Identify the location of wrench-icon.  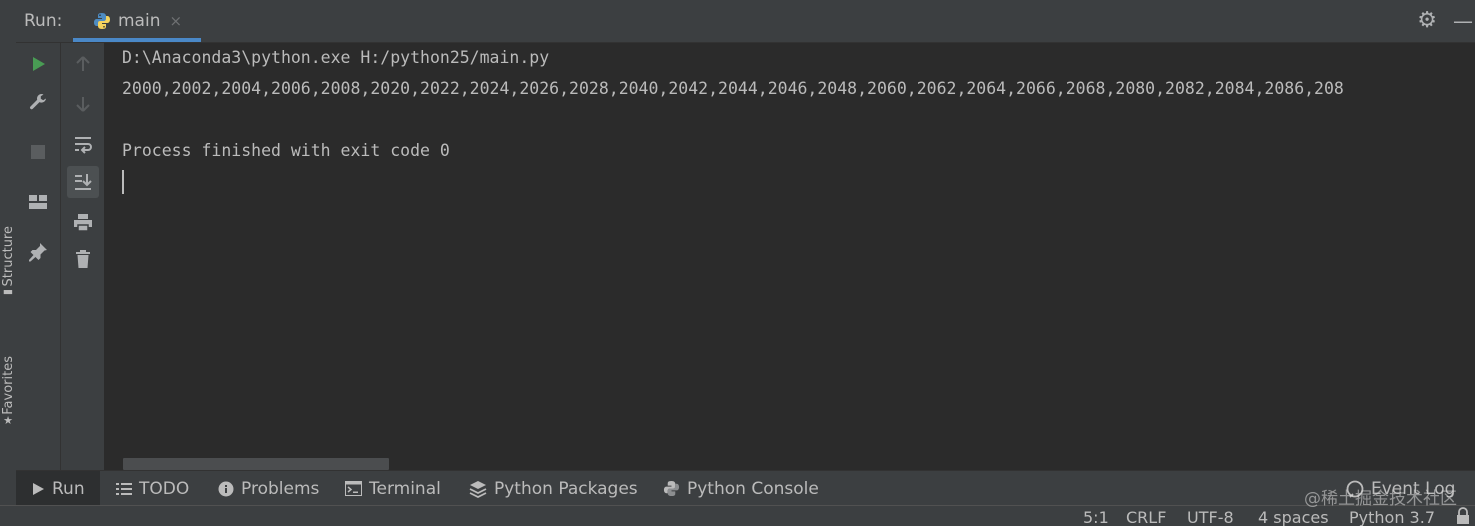
(38, 102).